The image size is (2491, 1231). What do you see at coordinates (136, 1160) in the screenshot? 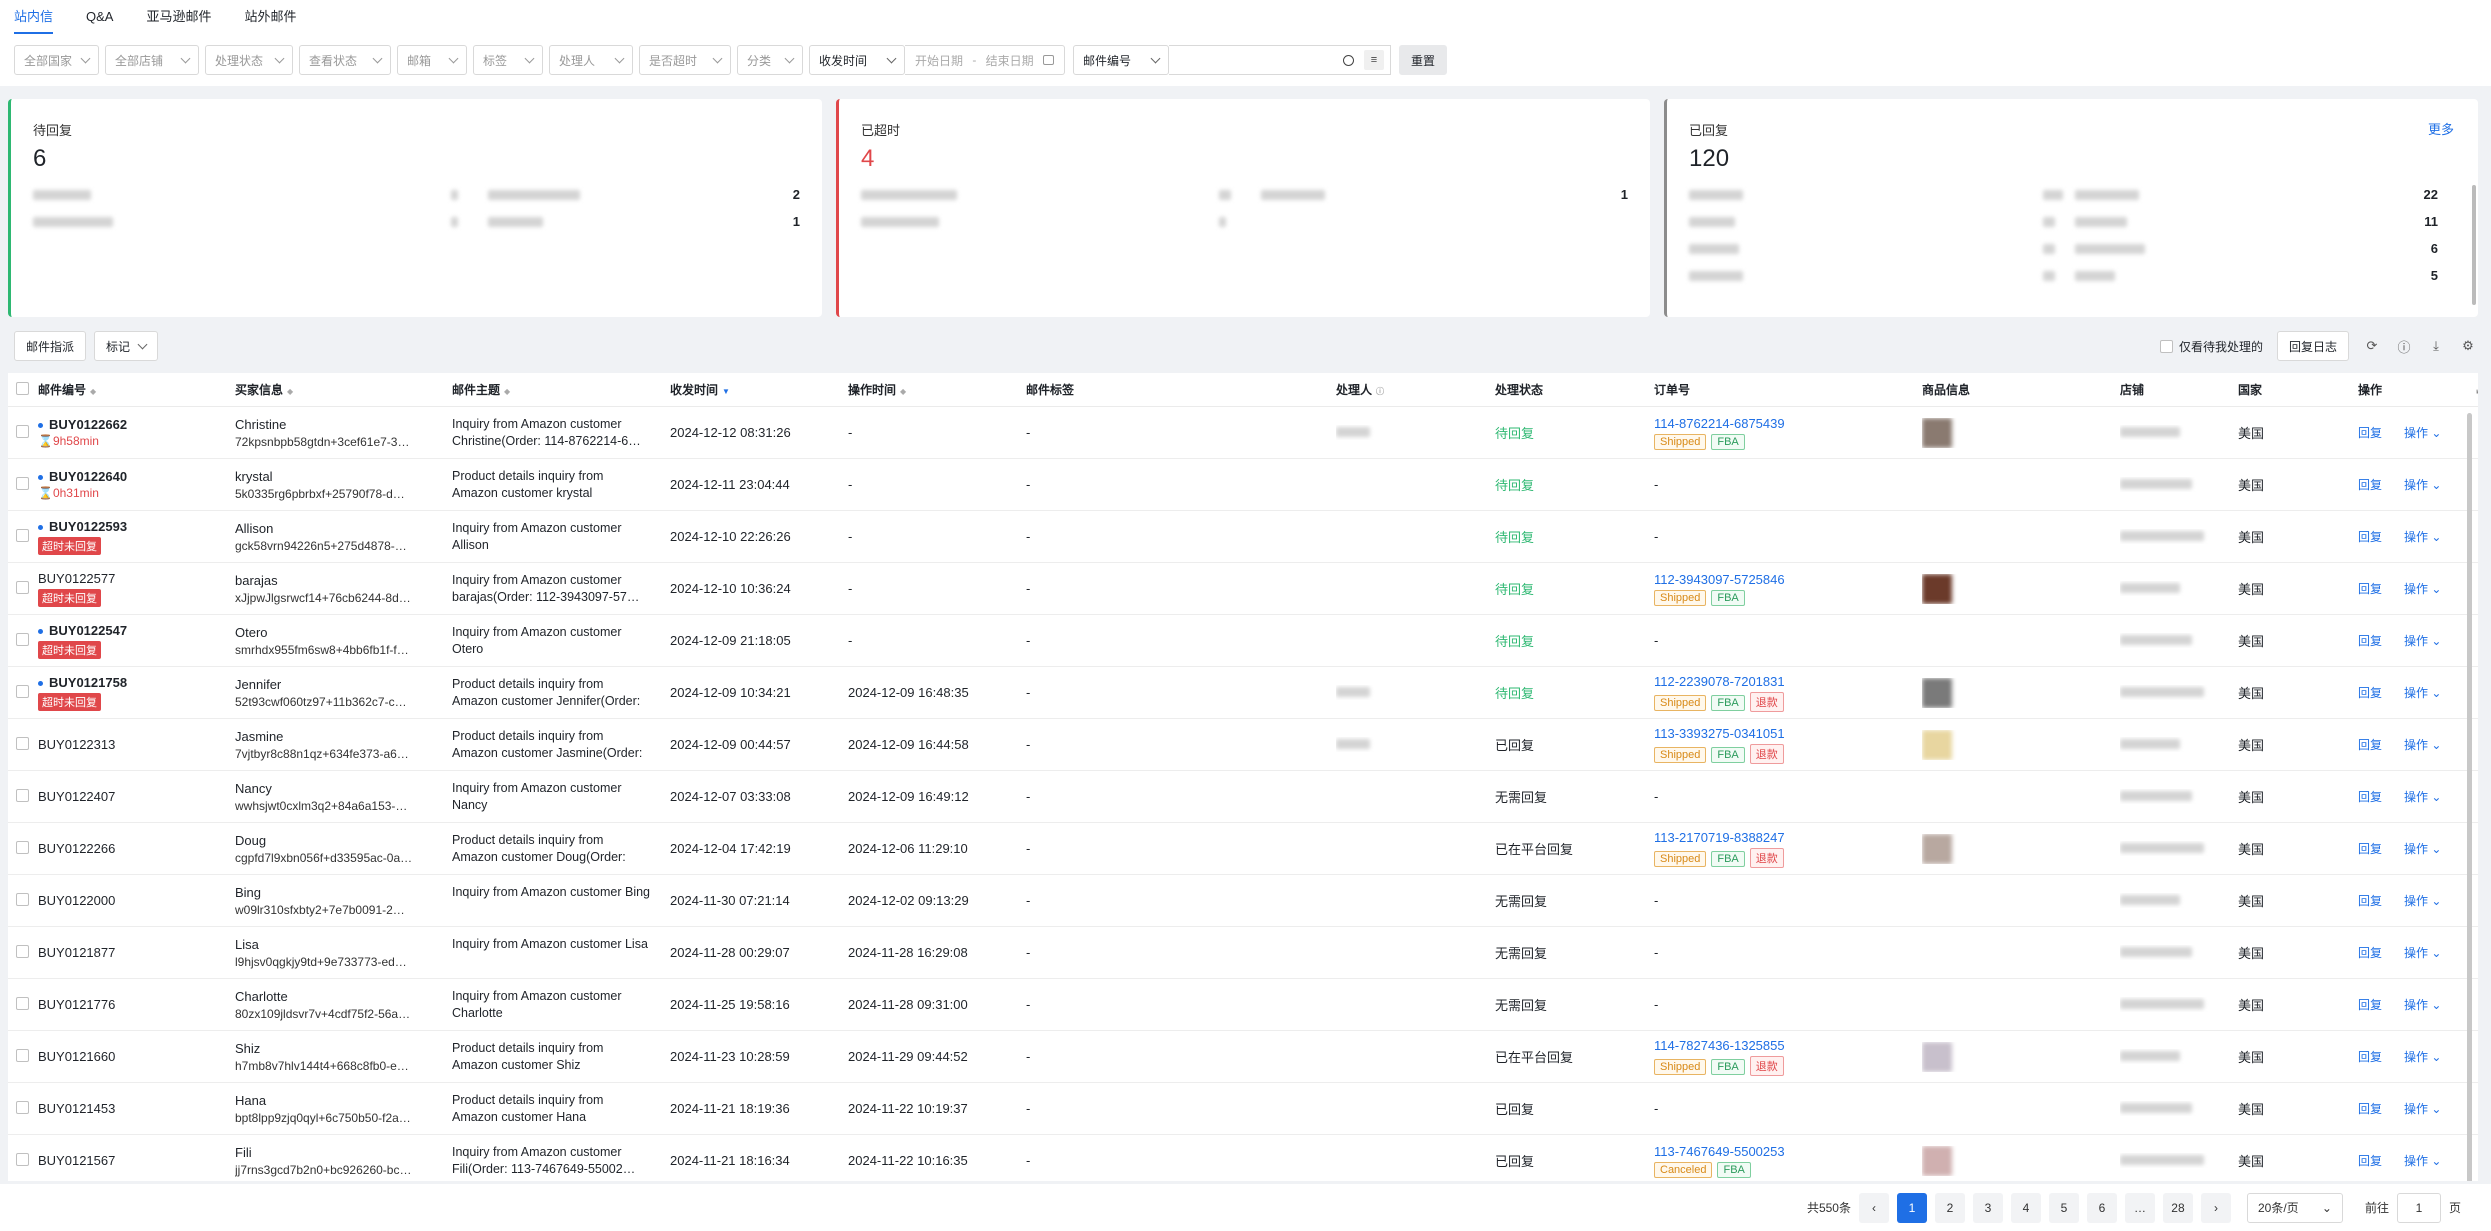
I see `mail-id-cell: BUY0121567` at bounding box center [136, 1160].